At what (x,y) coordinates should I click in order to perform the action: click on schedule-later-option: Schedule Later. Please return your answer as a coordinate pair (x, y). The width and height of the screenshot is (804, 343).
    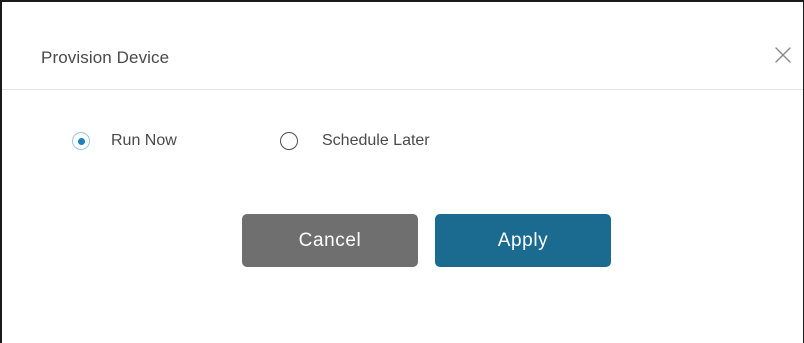
    Looking at the image, I should click on (355, 141).